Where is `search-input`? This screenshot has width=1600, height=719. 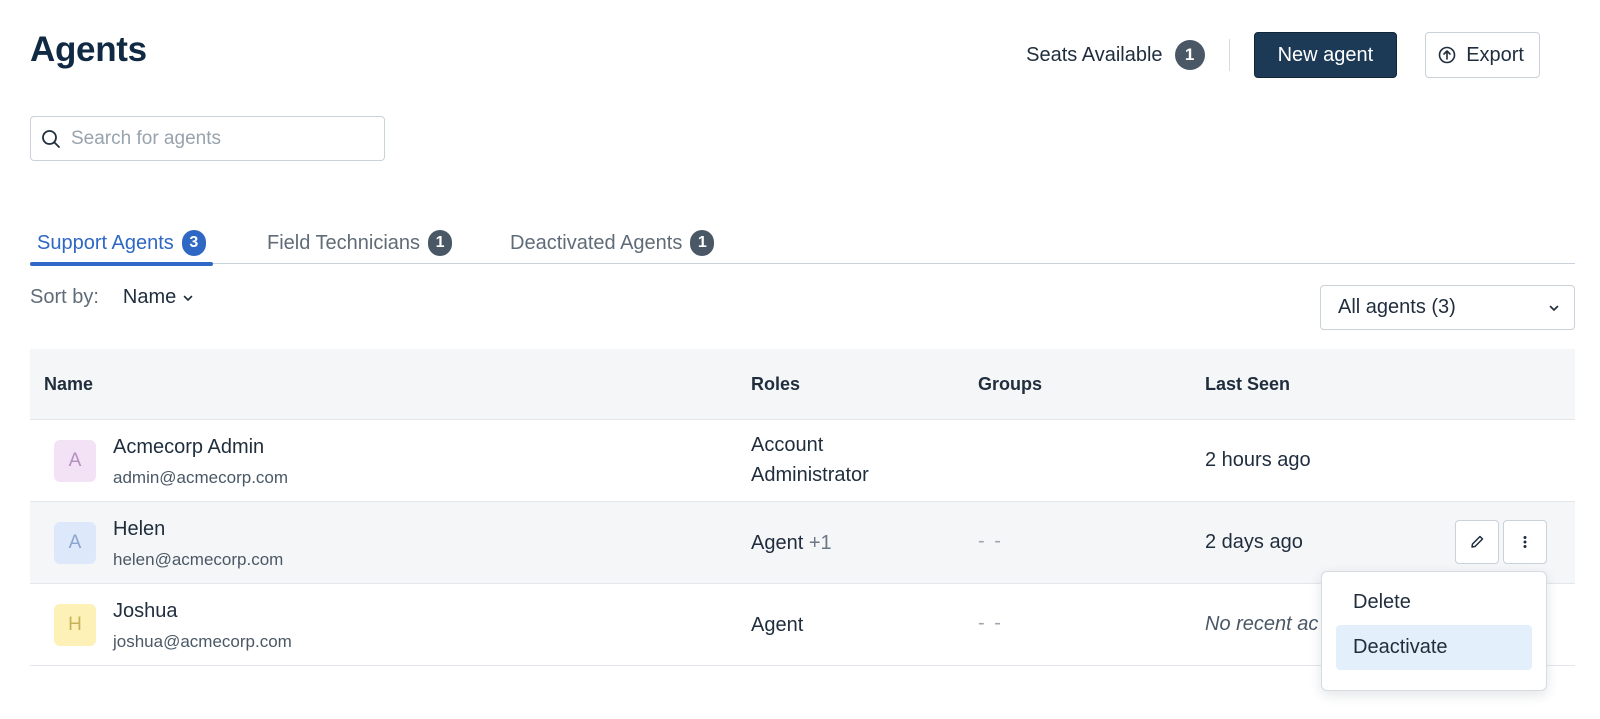
search-input is located at coordinates (211, 138).